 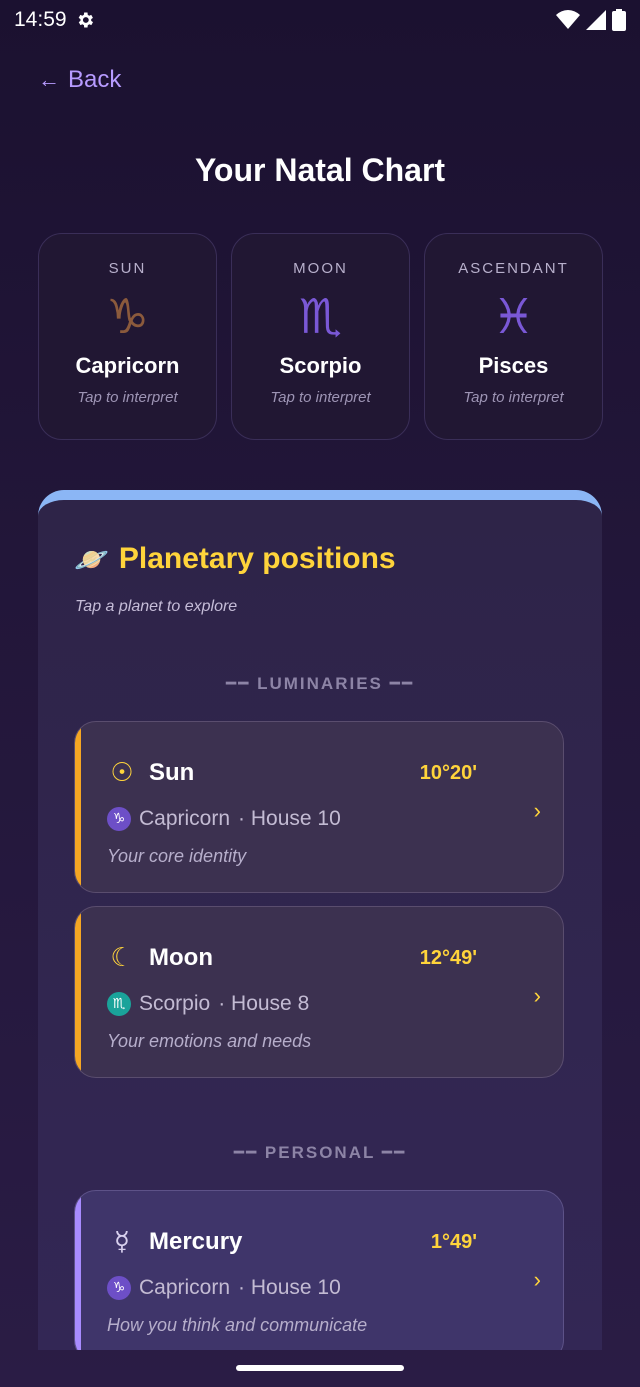 What do you see at coordinates (448, 773) in the screenshot?
I see `planet-degree: 10°20'` at bounding box center [448, 773].